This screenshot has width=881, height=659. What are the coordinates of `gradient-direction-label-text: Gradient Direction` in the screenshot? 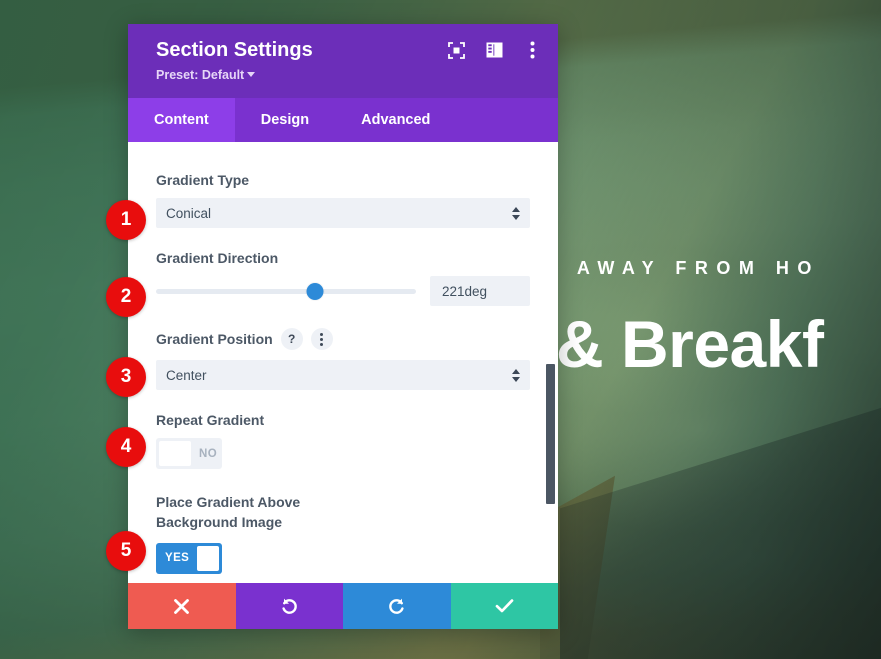 It's located at (217, 258).